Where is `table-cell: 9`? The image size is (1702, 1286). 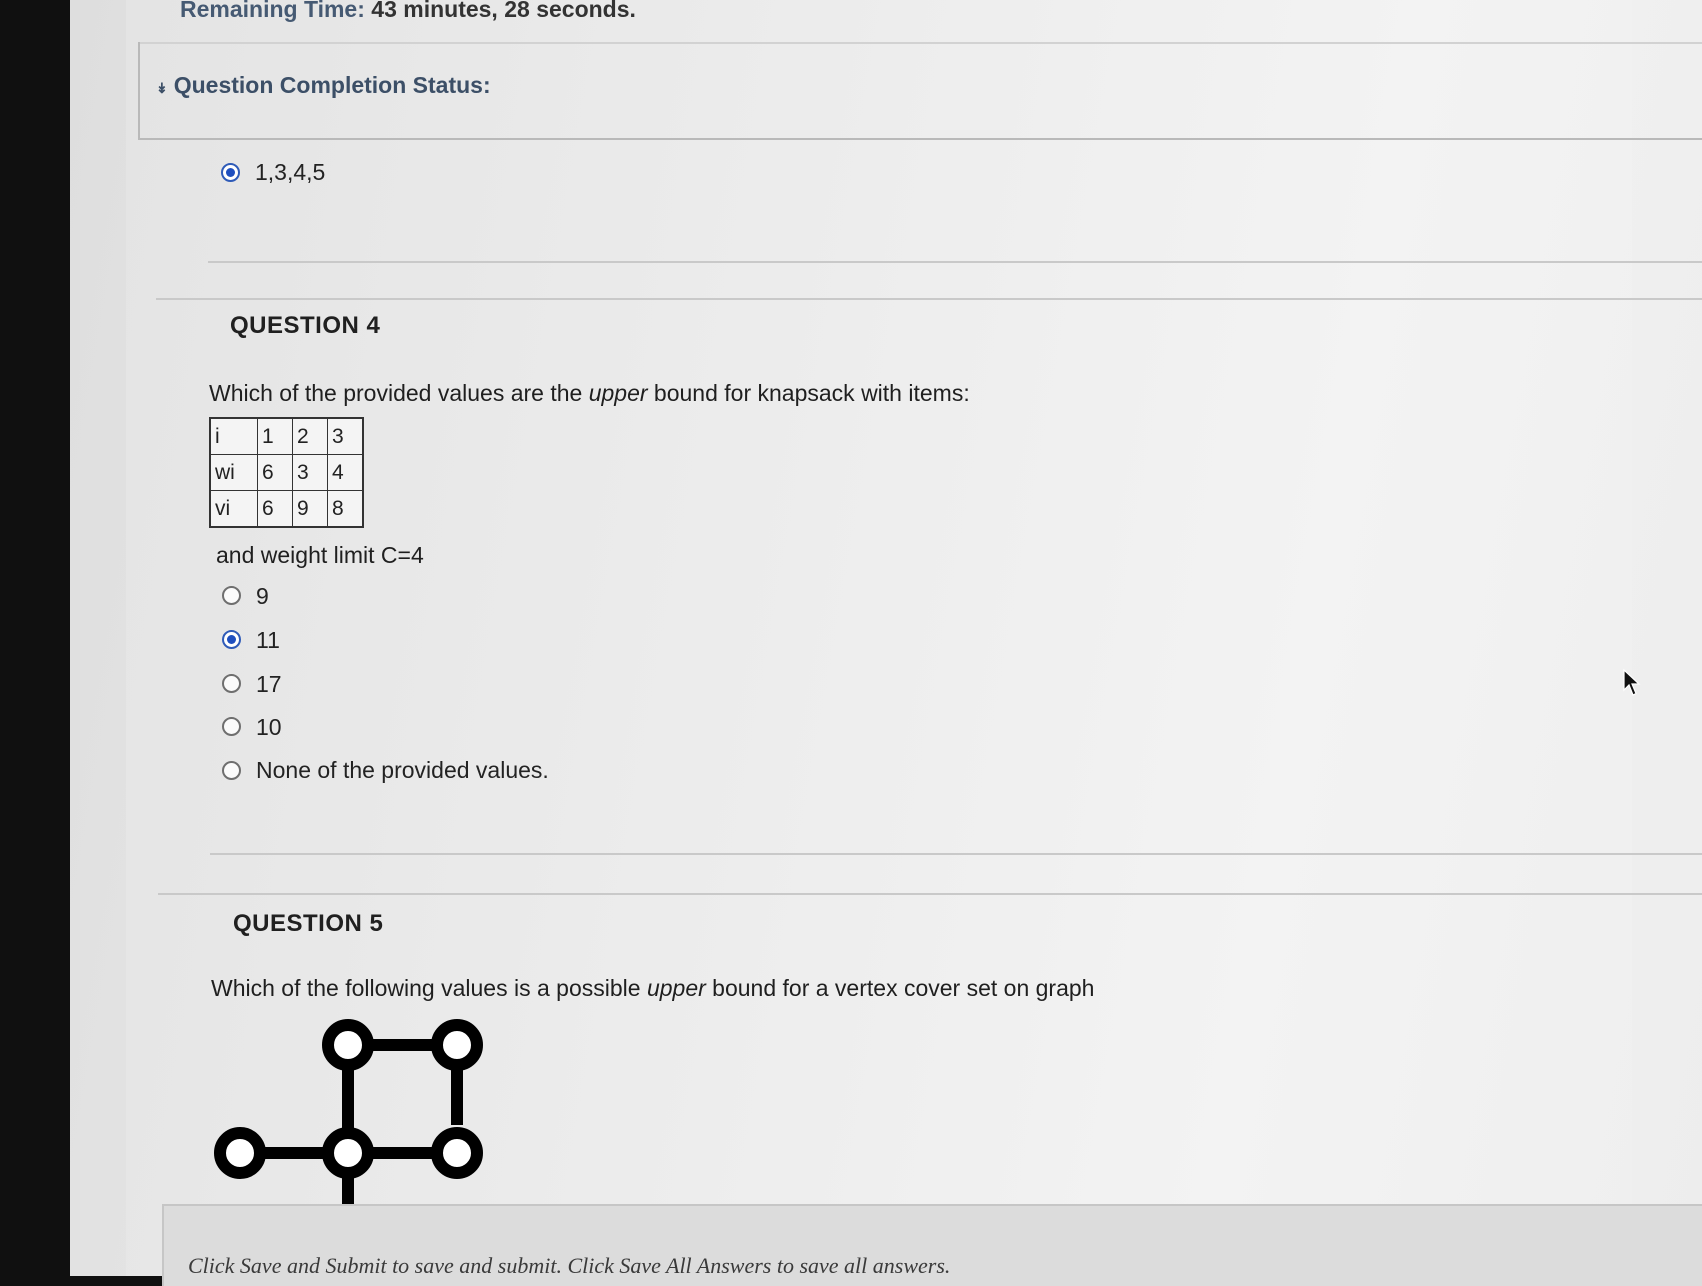
table-cell: 9 is located at coordinates (310, 509).